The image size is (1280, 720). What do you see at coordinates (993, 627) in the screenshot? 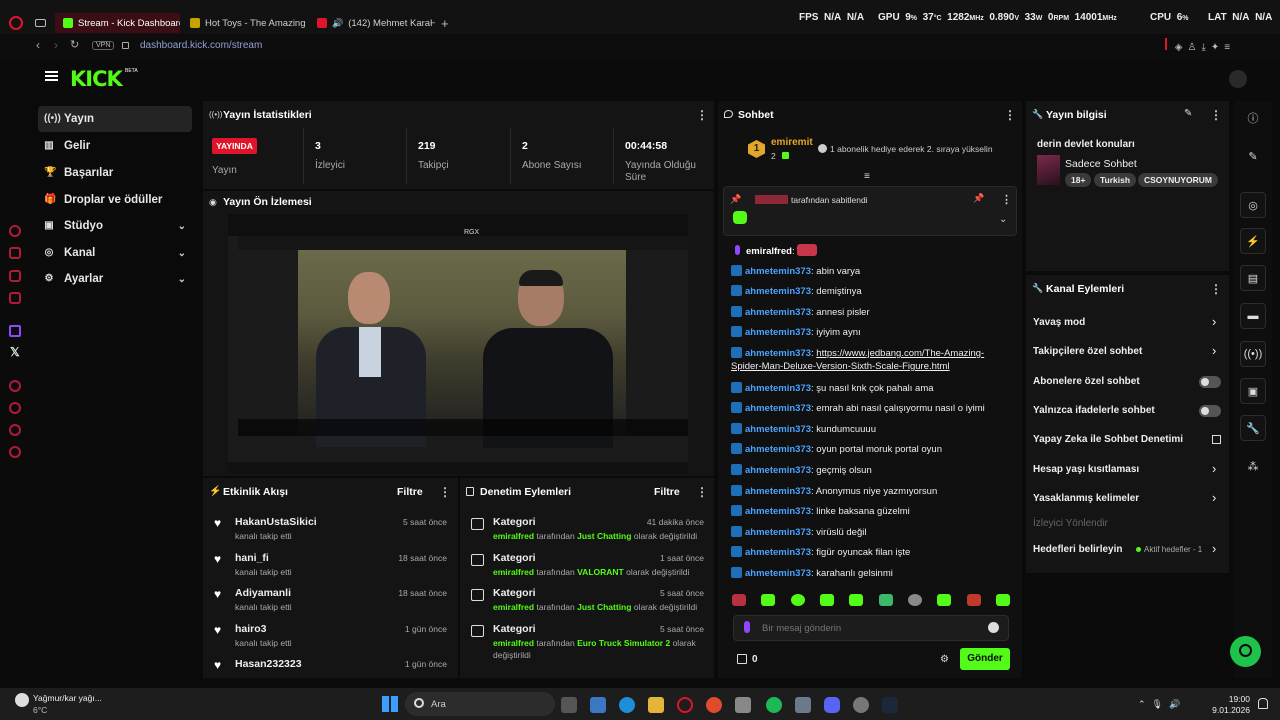
I see `emoji-picker-icon` at bounding box center [993, 627].